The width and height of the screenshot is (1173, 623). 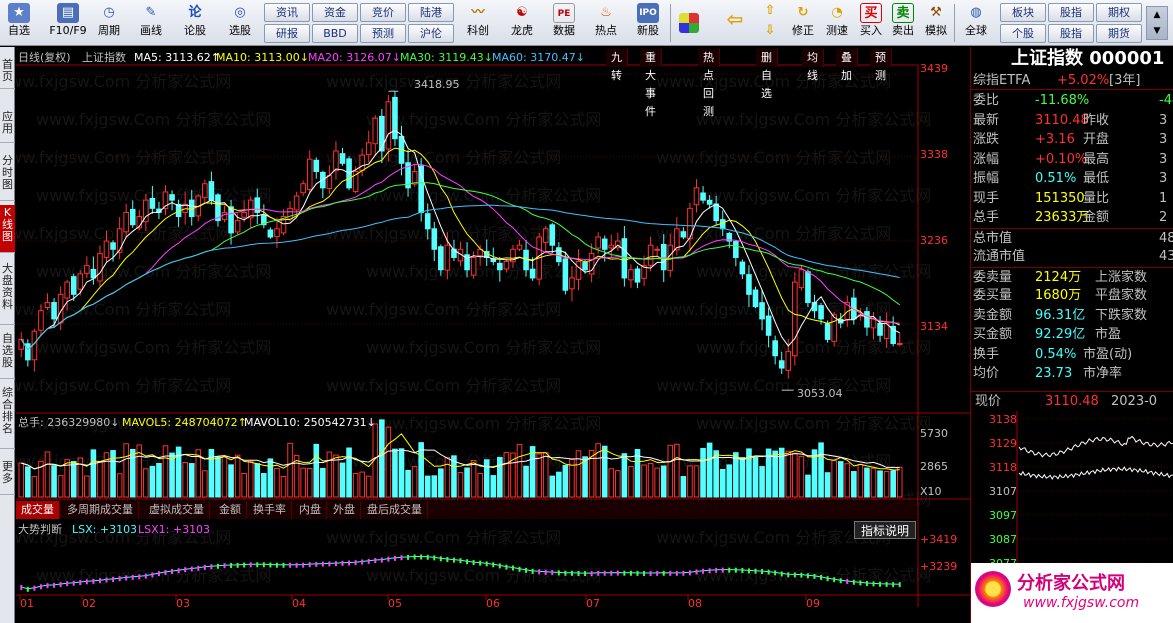 What do you see at coordinates (7, 293) in the screenshot?
I see `tab-market-info: 大盘资料` at bounding box center [7, 293].